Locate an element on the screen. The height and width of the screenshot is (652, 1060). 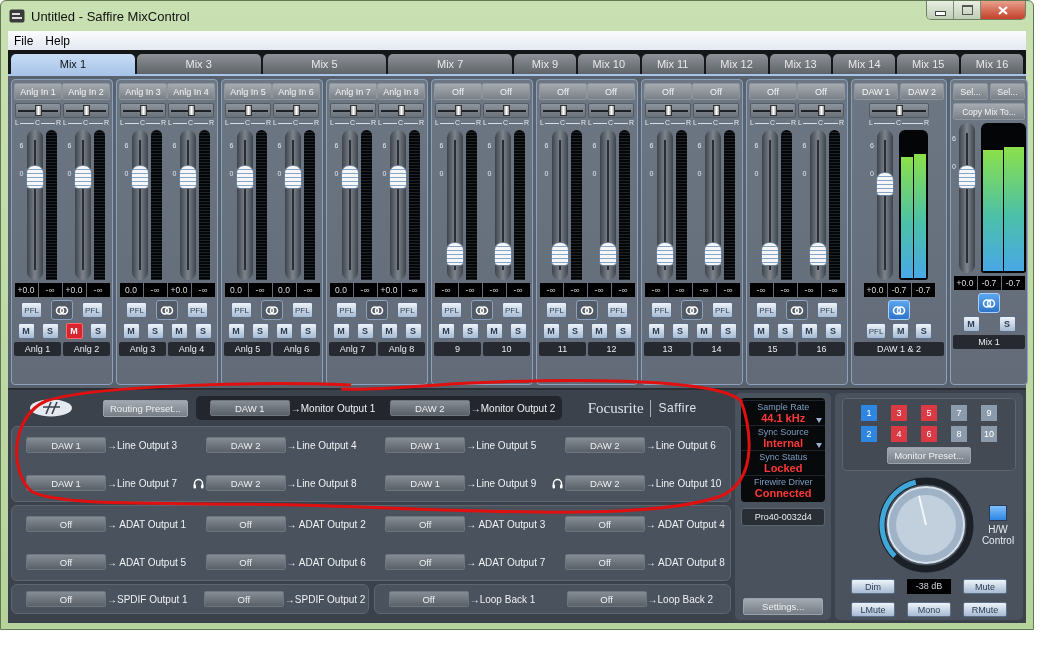
mix-tab: Mix 1 is located at coordinates (73, 64).